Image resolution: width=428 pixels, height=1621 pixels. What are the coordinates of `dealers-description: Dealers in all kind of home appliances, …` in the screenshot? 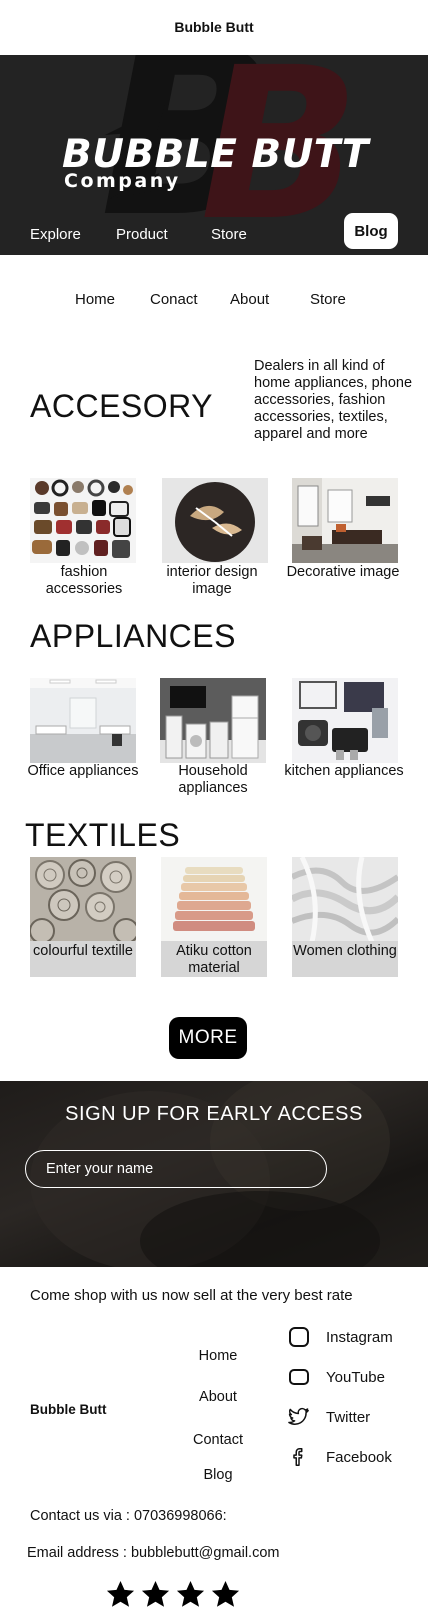 It's located at (333, 400).